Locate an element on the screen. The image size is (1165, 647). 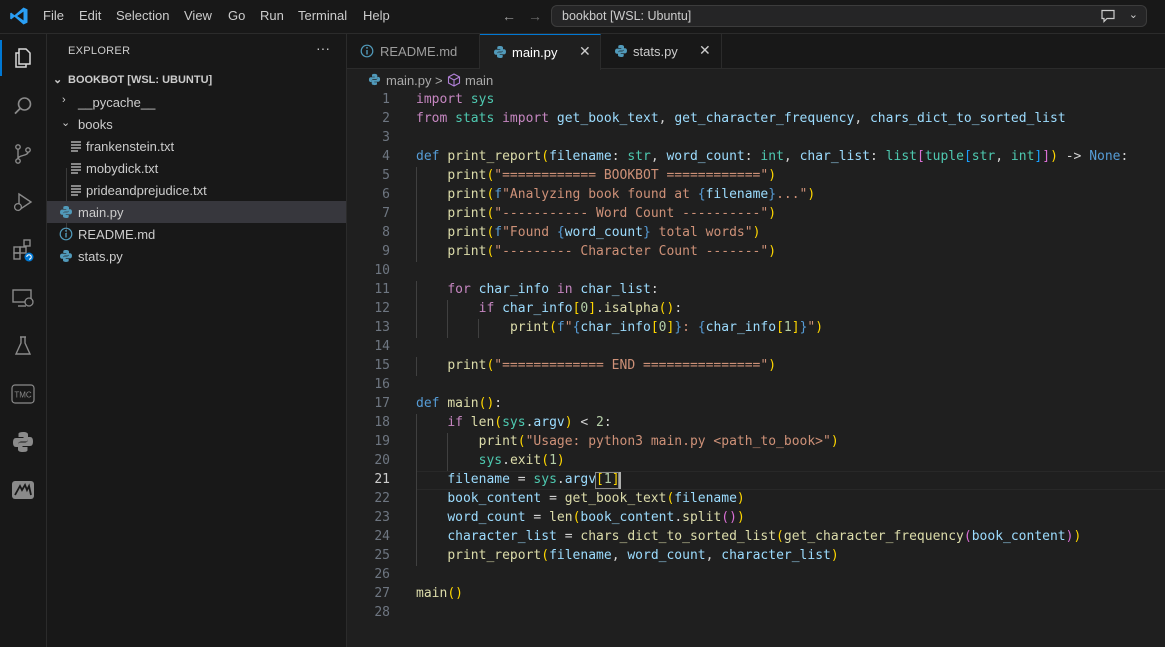
vscode-logo-icon is located at coordinates (19, 16).